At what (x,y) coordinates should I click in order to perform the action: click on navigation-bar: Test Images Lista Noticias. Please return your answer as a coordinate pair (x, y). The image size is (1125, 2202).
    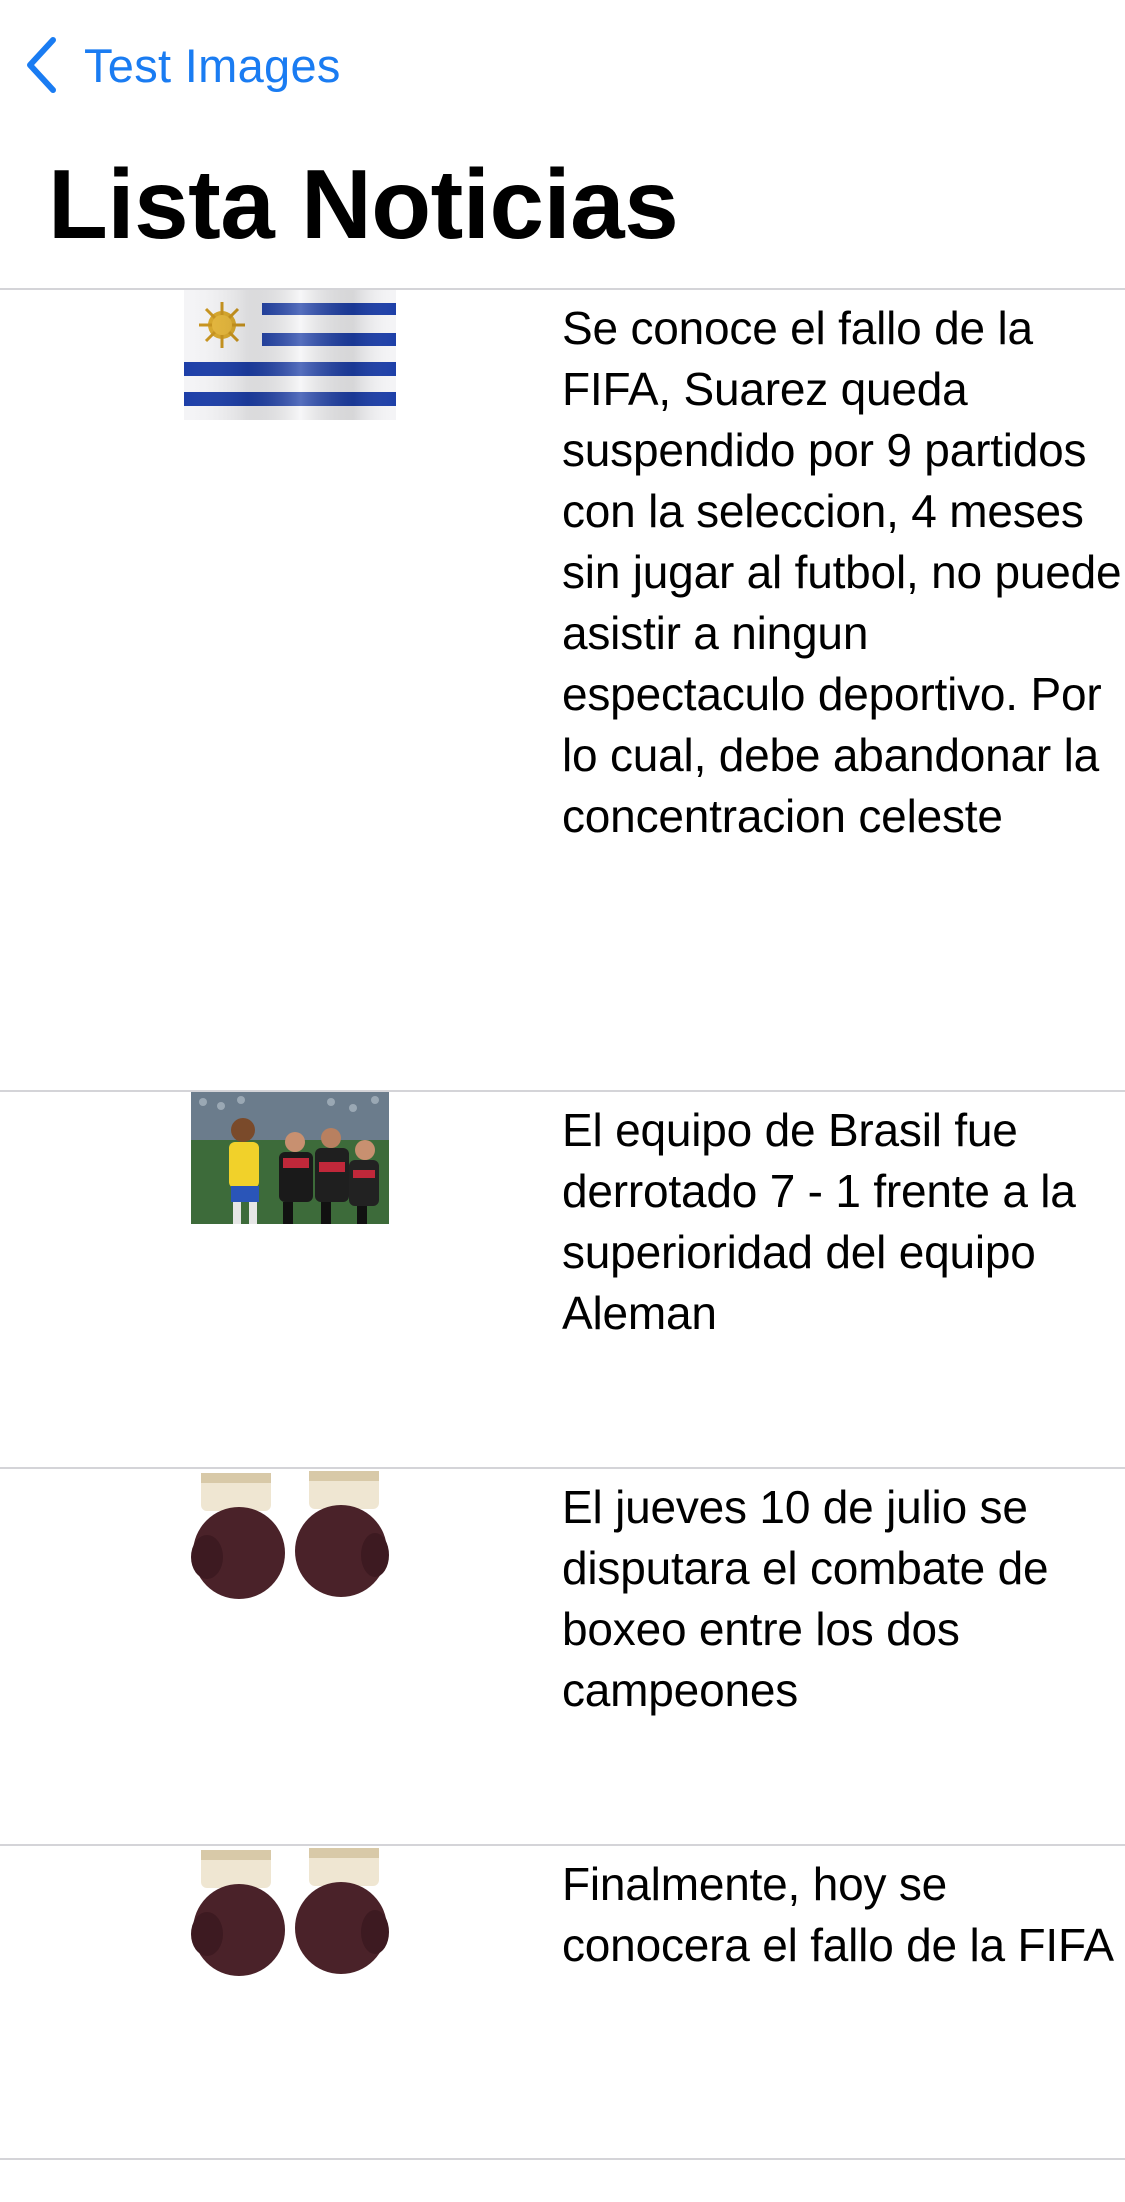
    Looking at the image, I should click on (562, 129).